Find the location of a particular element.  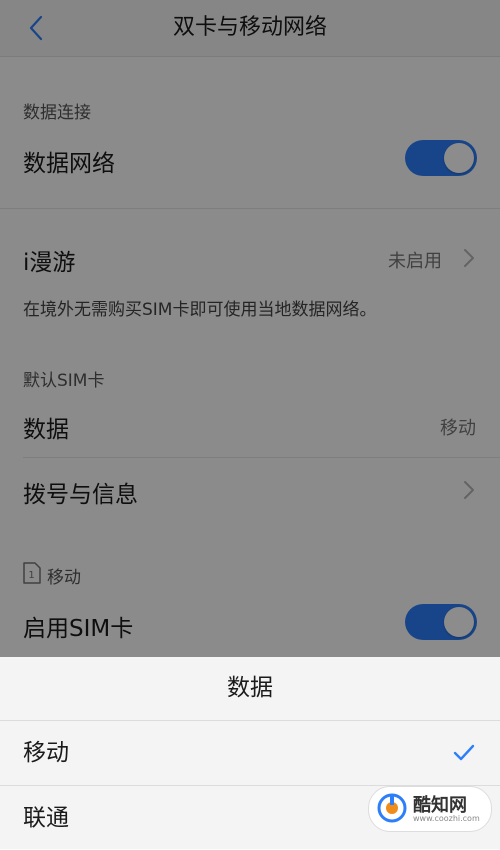

watermark-url: www.coozhi.com is located at coordinates (446, 818).